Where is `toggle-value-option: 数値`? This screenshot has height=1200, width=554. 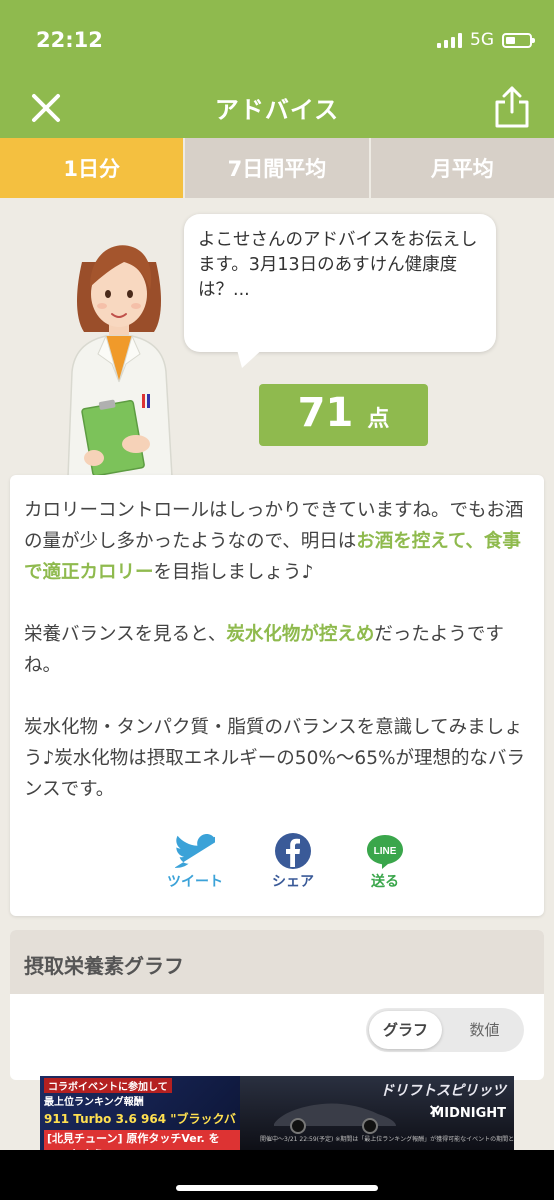 toggle-value-option: 数値 is located at coordinates (484, 1030).